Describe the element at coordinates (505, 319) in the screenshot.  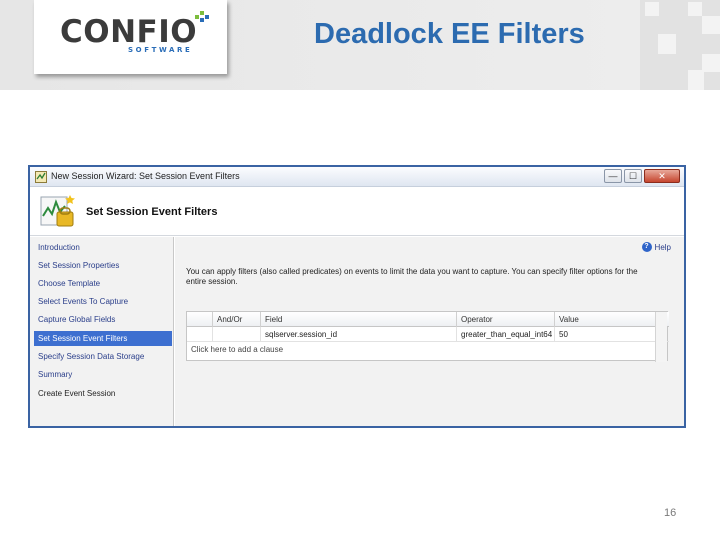
I see `column-header-operator: Operator` at that location.